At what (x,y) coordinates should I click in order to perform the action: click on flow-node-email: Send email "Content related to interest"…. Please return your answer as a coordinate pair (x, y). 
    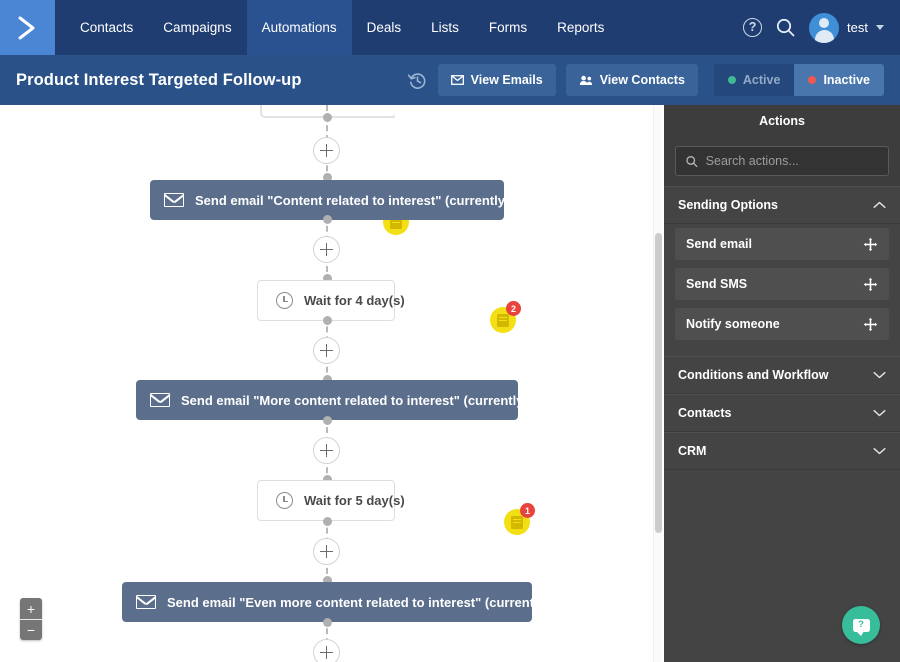
    Looking at the image, I should click on (351, 200).